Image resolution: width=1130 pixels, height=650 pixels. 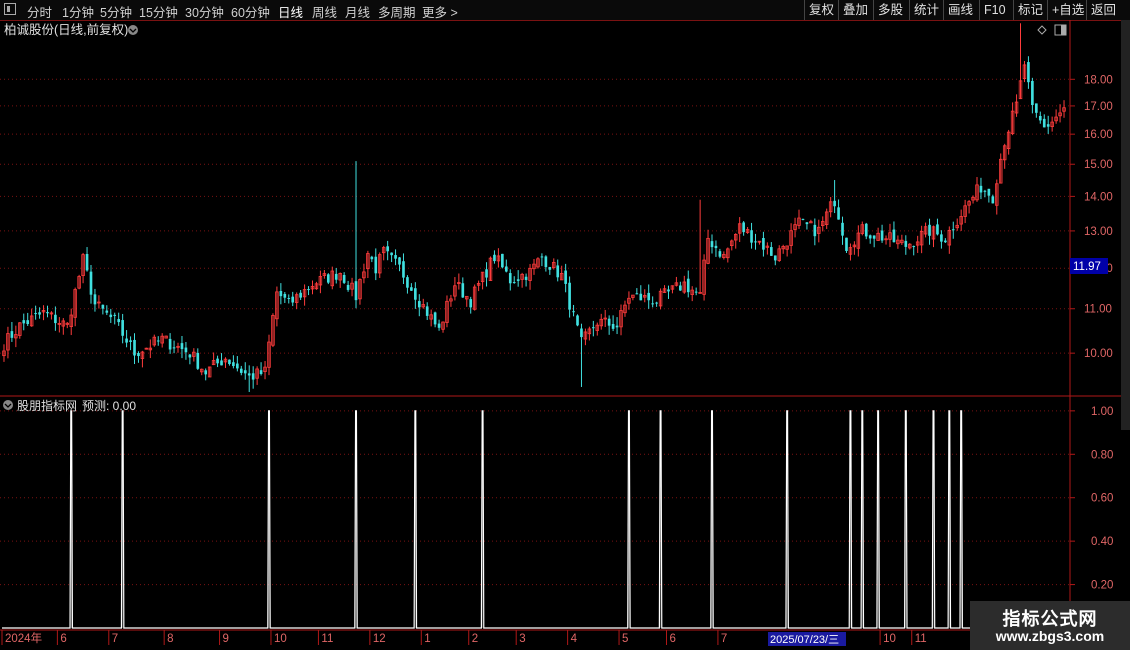 What do you see at coordinates (116, 11) in the screenshot?
I see `tab-5min: 5分钟` at bounding box center [116, 11].